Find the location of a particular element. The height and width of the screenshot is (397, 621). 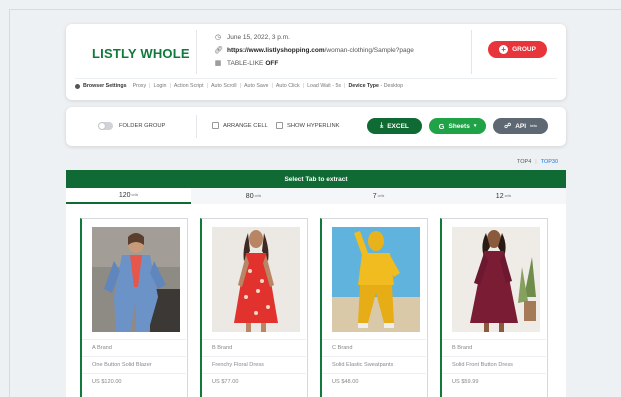

date-line: ◷ June 15, 2022, 3 p.m. is located at coordinates (252, 37).